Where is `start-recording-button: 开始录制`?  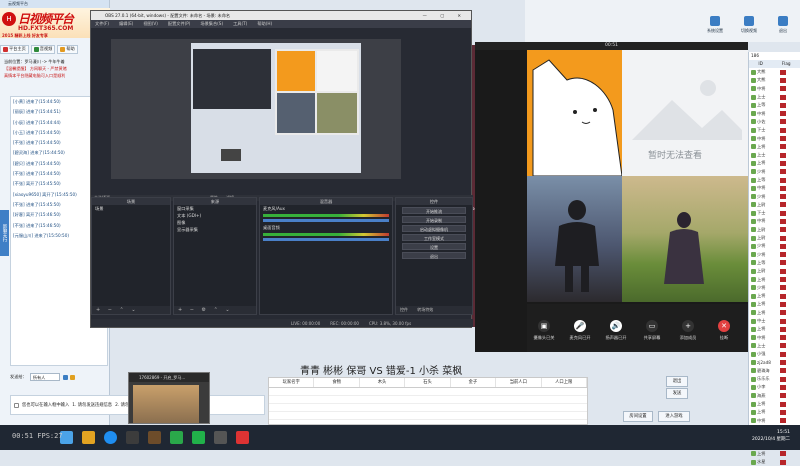
start-recording-button: 开始录制 is located at coordinates (434, 219).